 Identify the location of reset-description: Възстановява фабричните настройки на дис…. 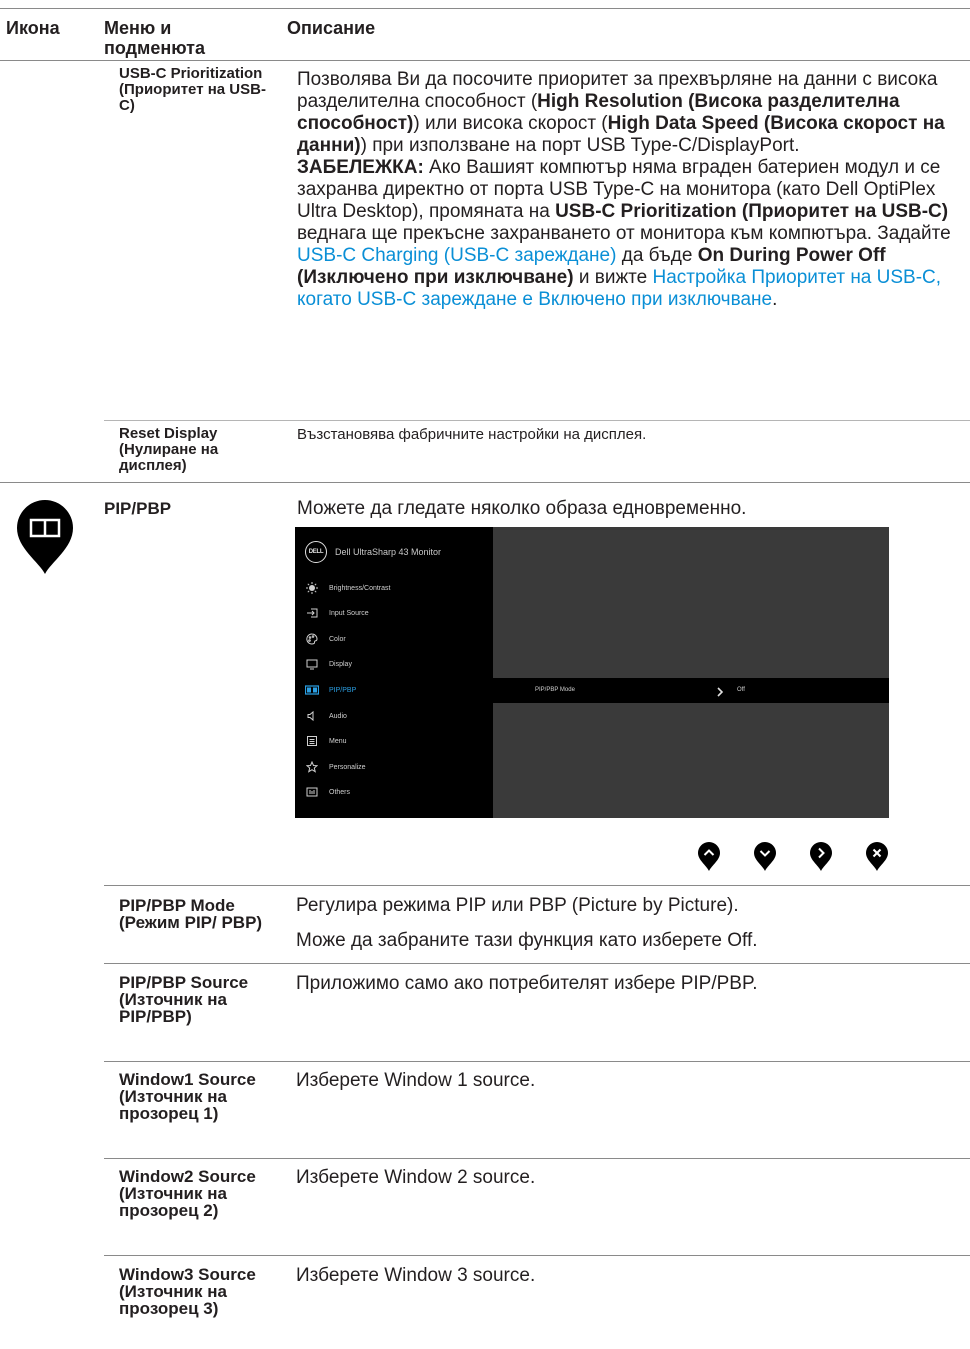
(472, 434).